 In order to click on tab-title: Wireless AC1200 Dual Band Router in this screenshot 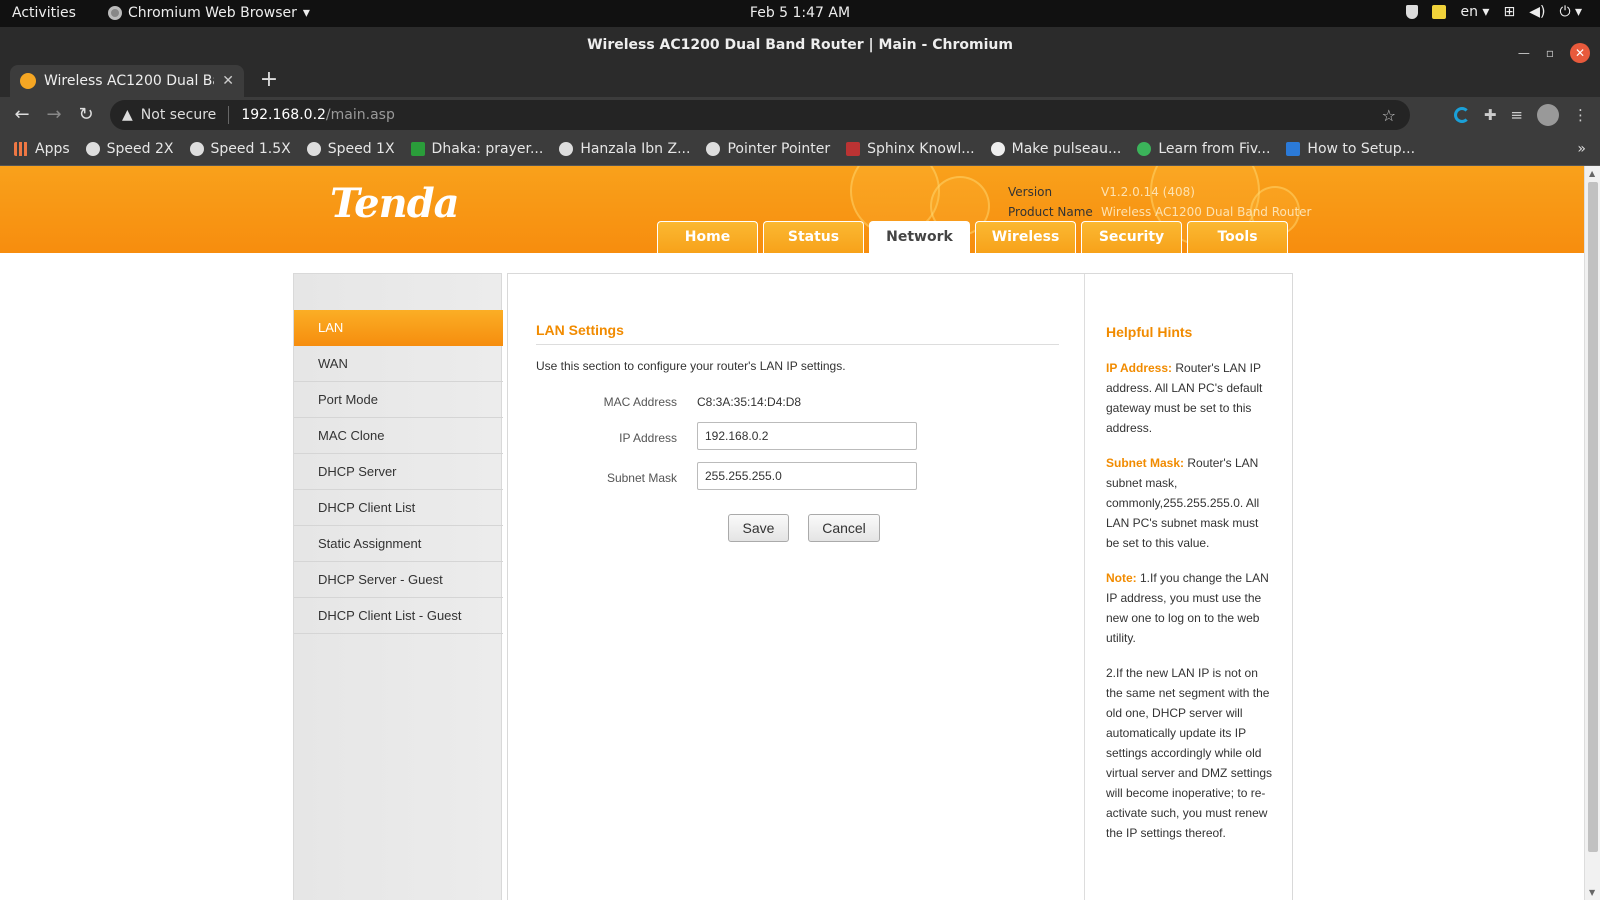, I will do `click(129, 81)`.